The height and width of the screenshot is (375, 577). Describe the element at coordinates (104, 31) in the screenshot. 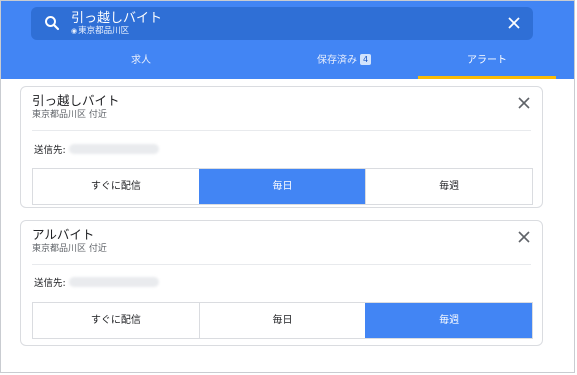

I see `search-location-text: 東京都品川区` at that location.